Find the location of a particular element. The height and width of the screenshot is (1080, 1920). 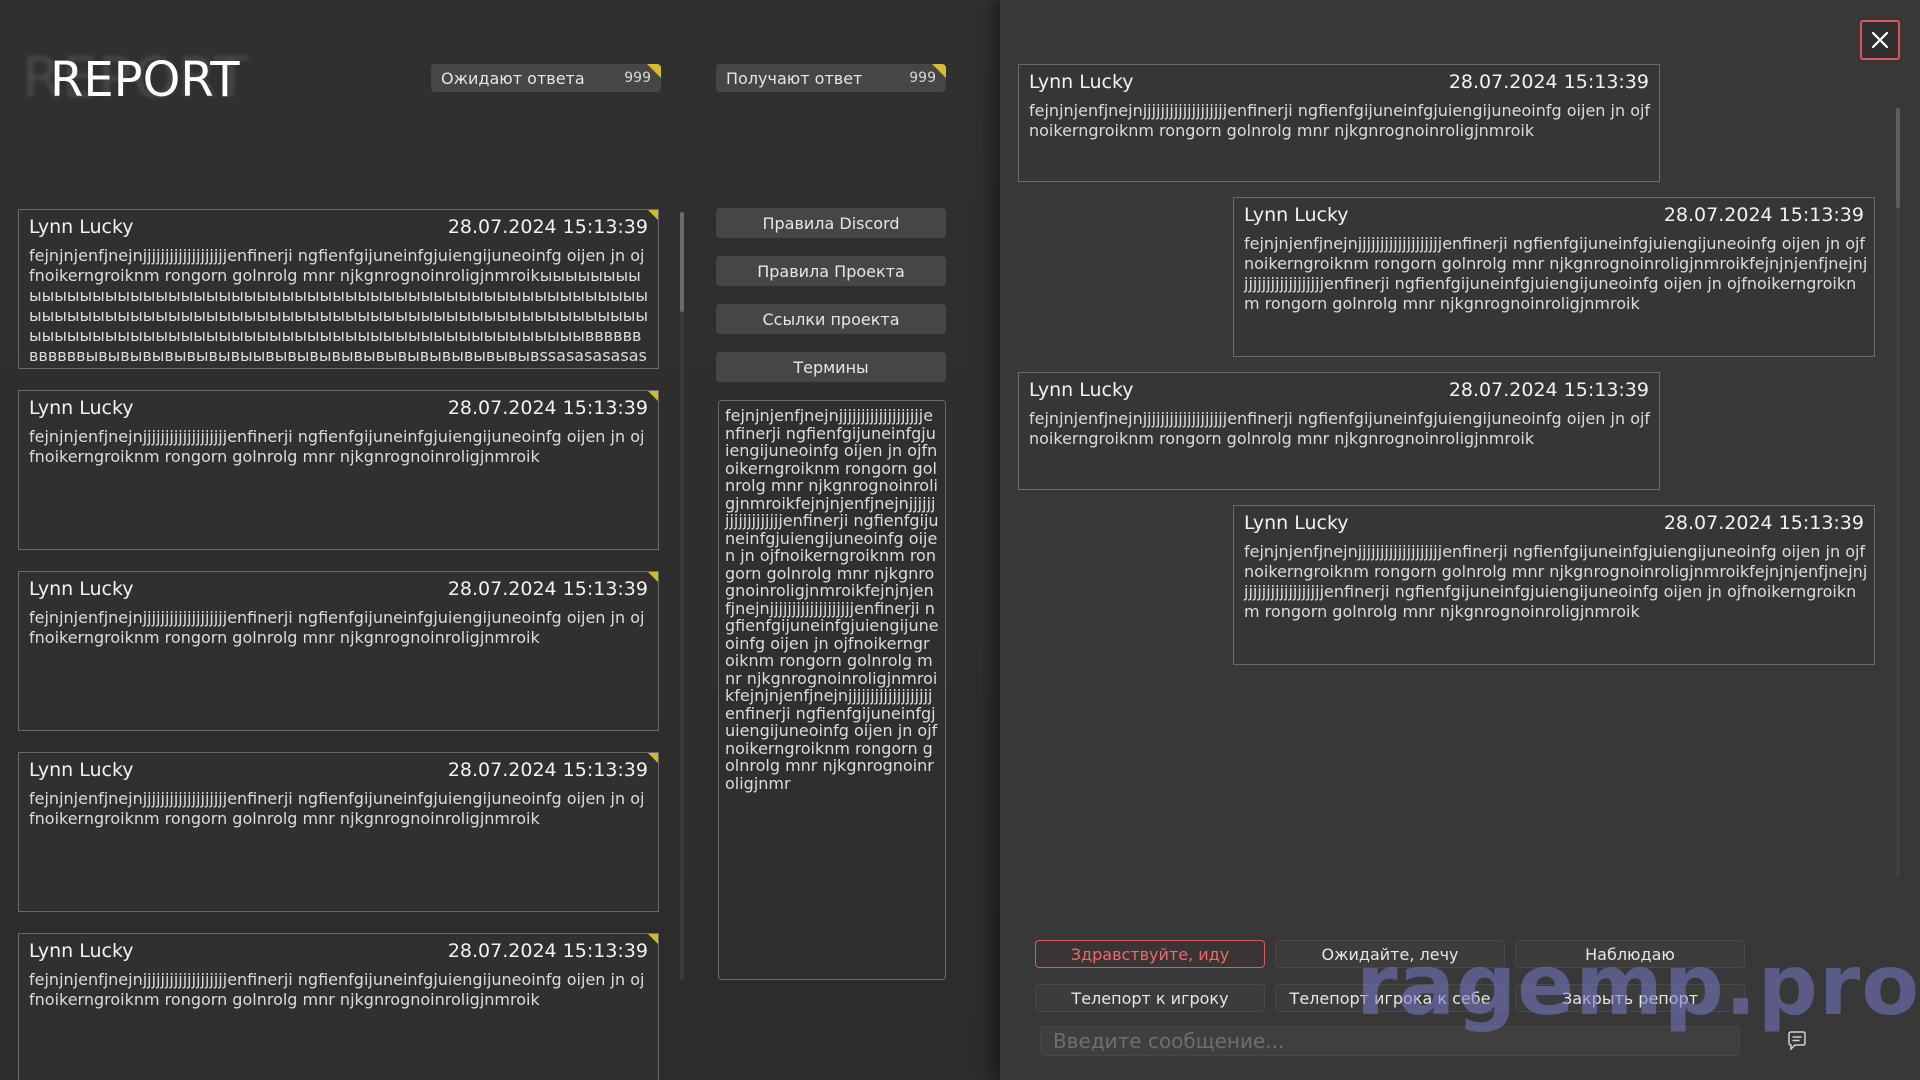

chat-bubble-icon is located at coordinates (1797, 1041).